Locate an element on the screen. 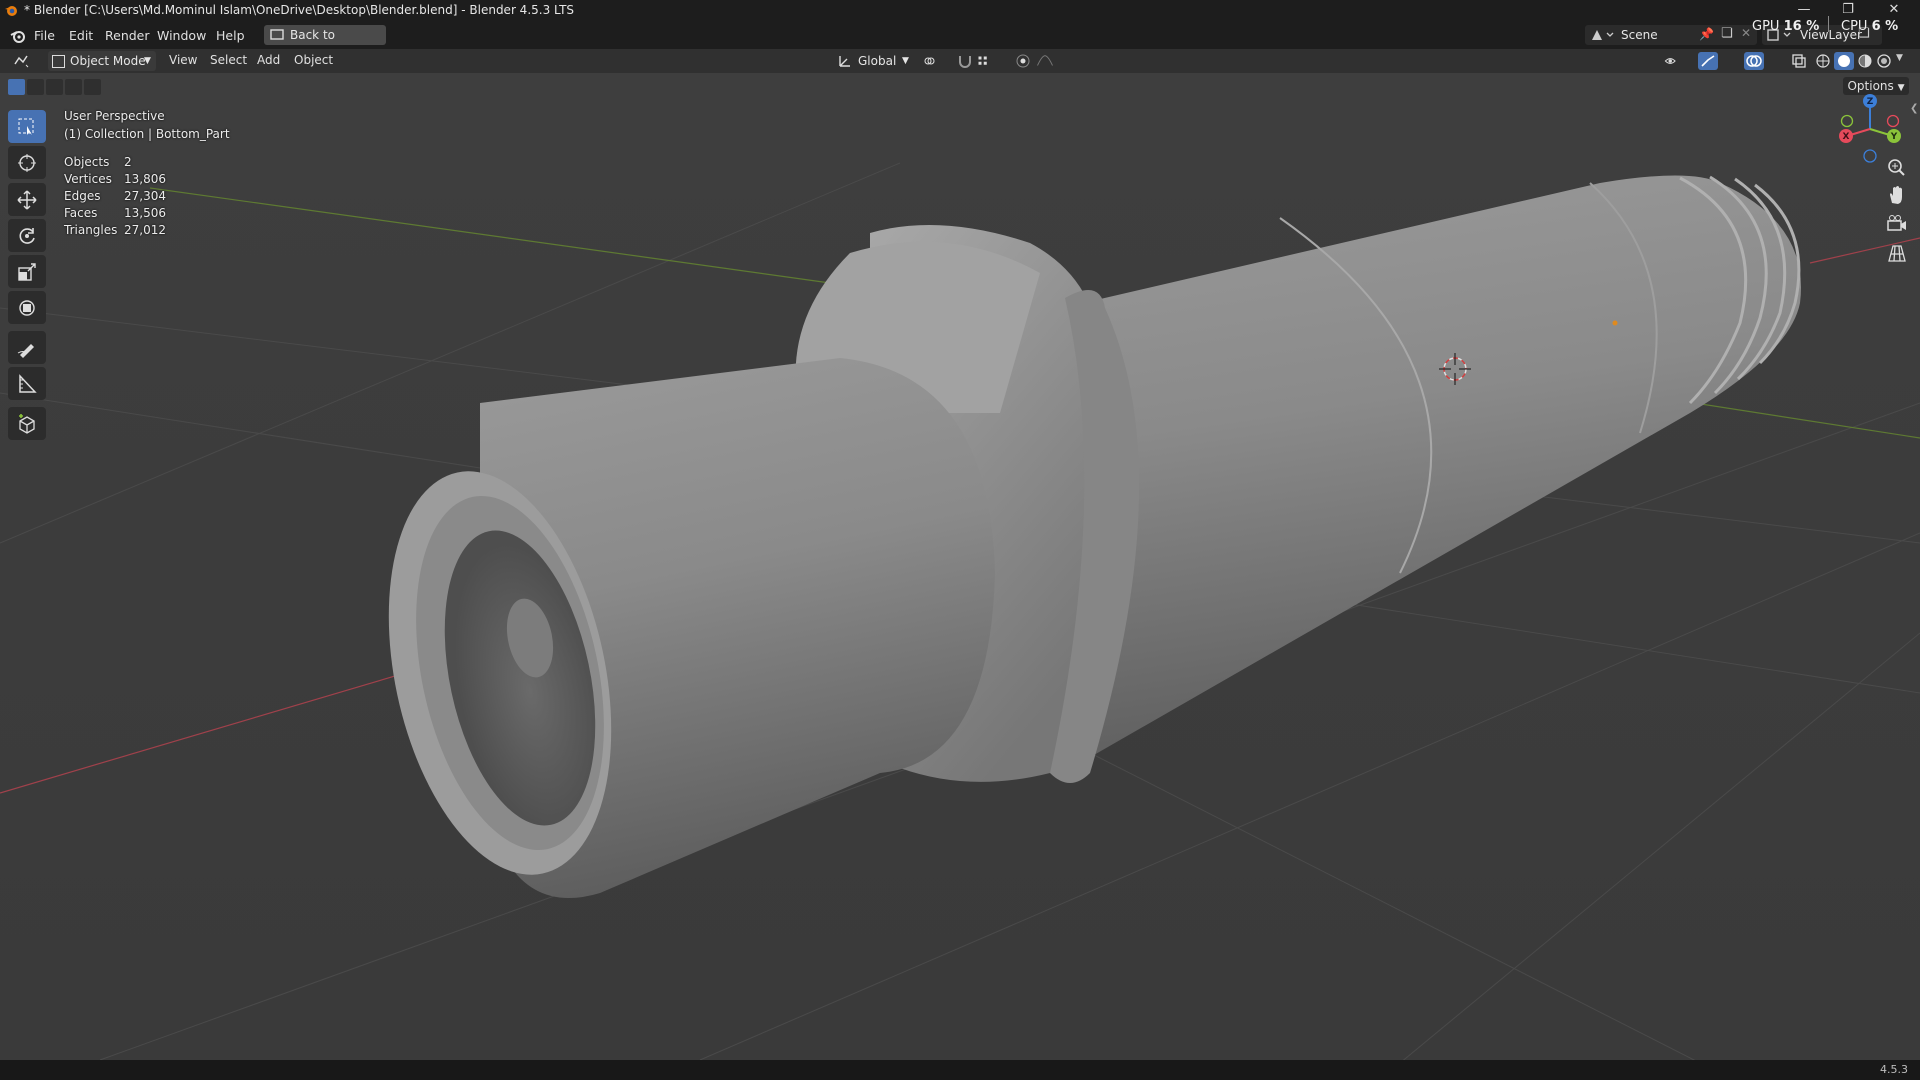  scale-tool is located at coordinates (27, 271).